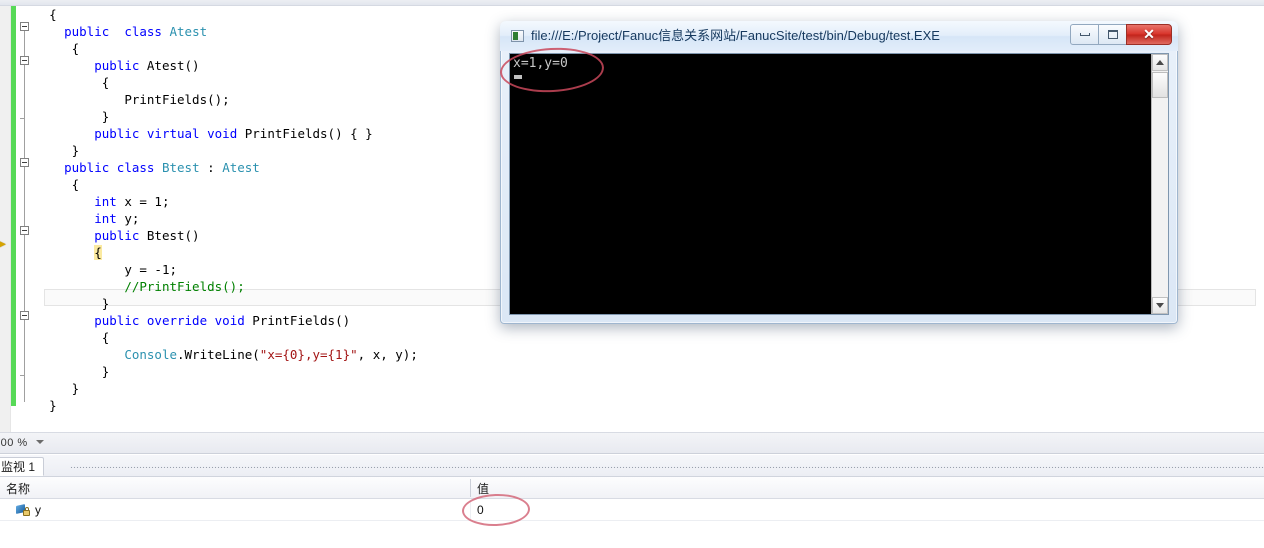 This screenshot has height=548, width=1264. I want to click on code-token: Console, so click(150, 354).